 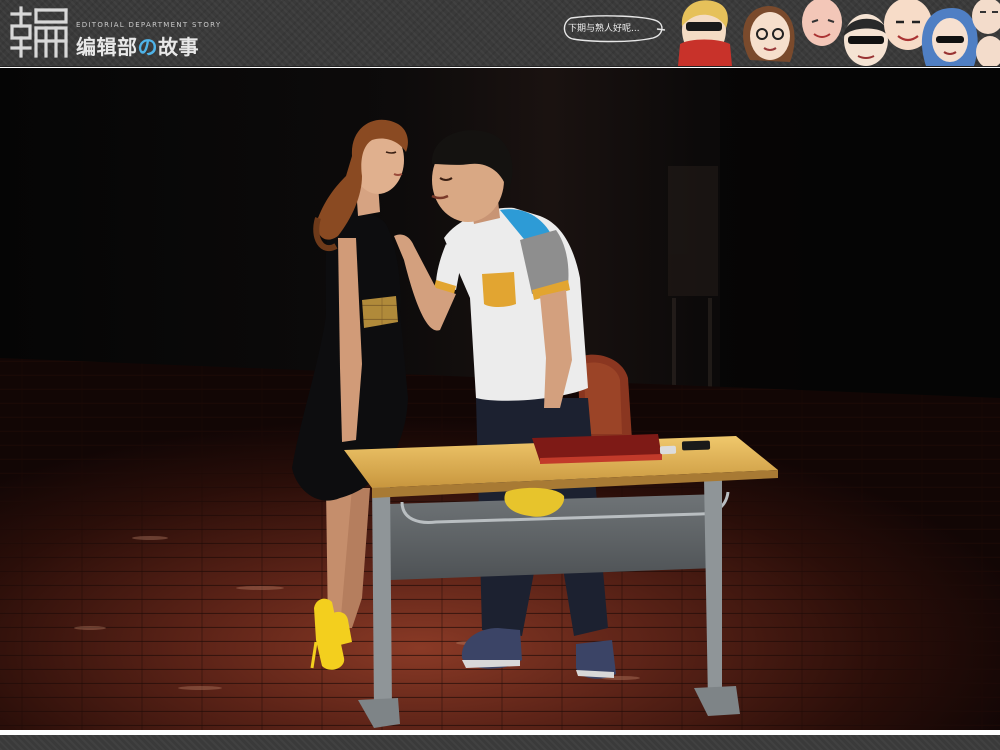 I want to click on header-subtitle: EDITORIAL DEPARTMENT STORY, so click(x=149, y=25).